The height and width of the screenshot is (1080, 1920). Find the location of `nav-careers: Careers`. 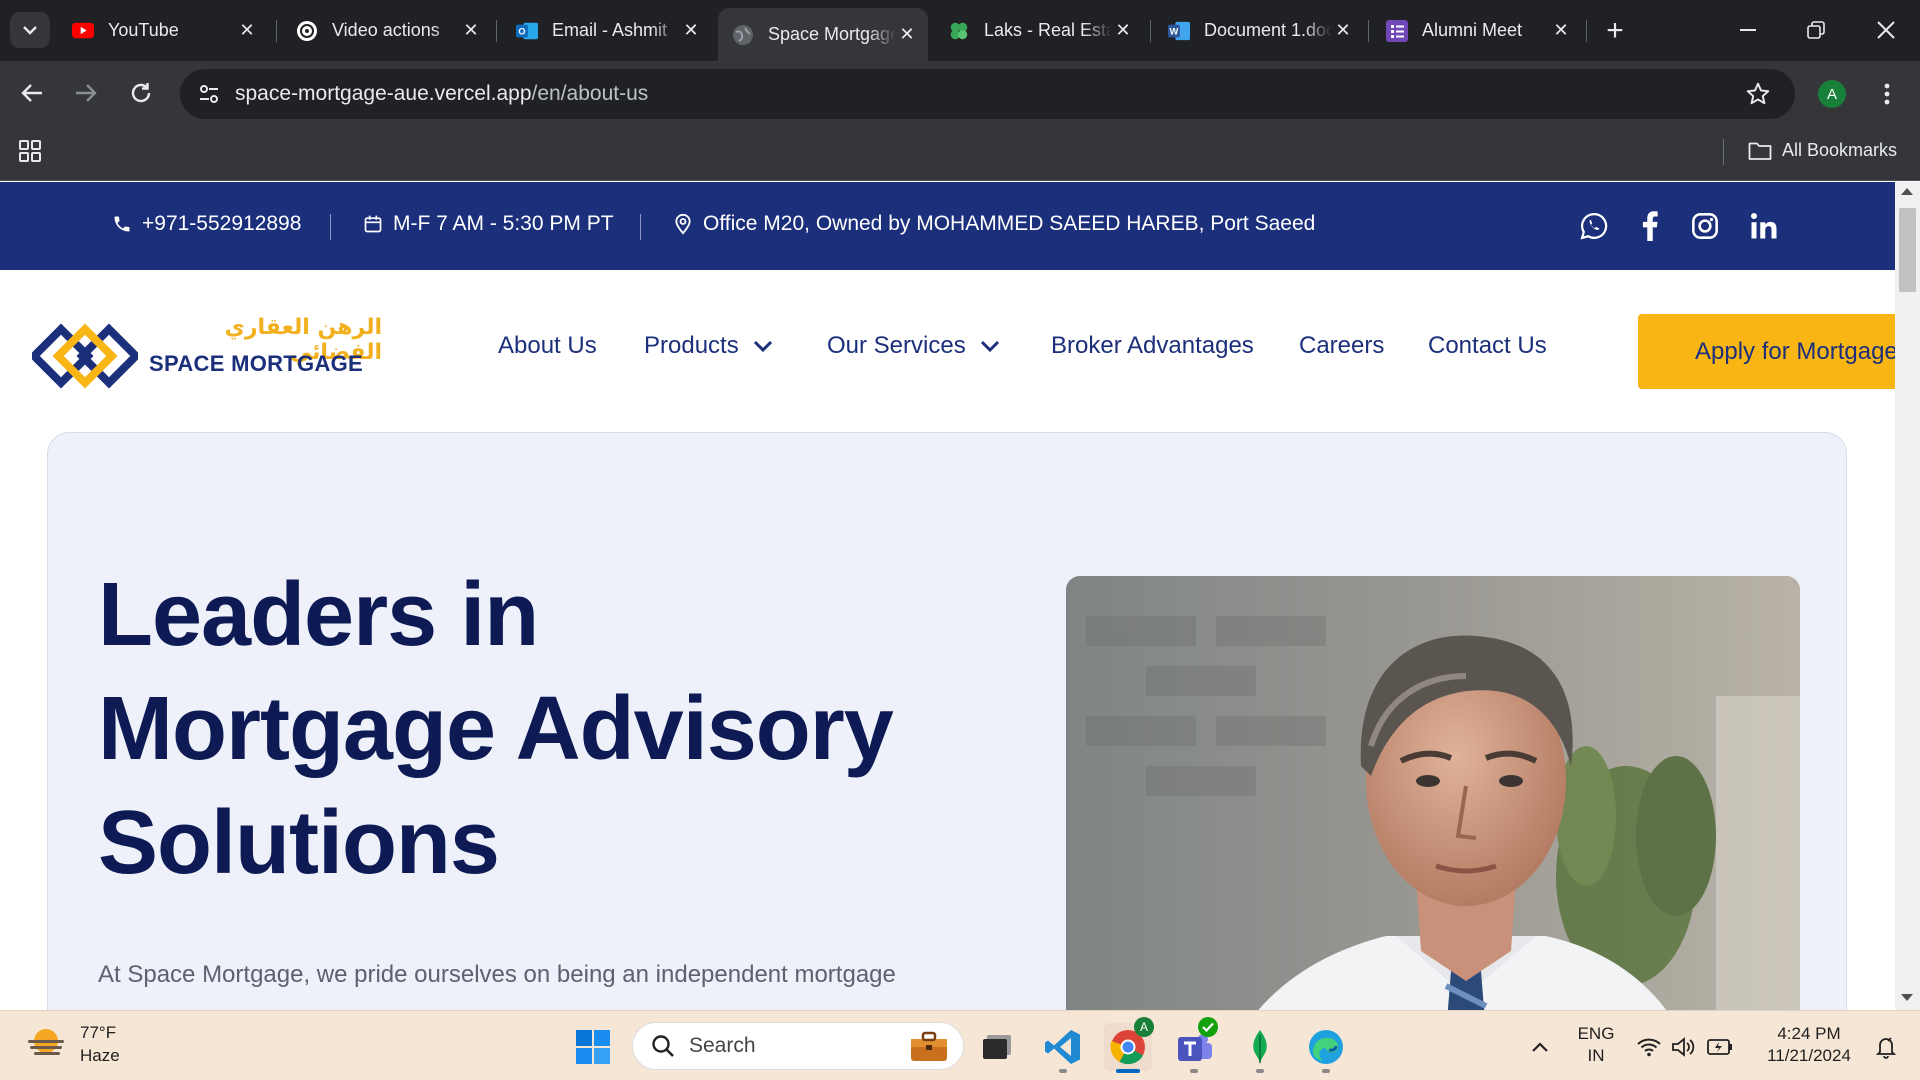

nav-careers: Careers is located at coordinates (1341, 346).